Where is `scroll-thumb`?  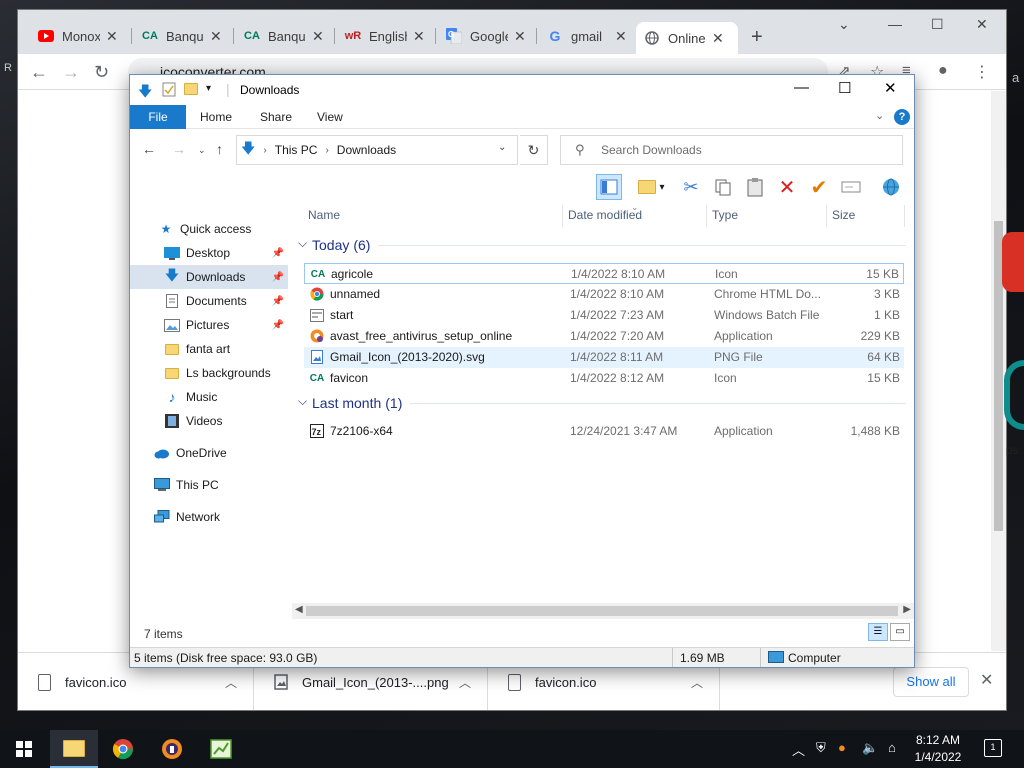
scroll-thumb is located at coordinates (602, 611).